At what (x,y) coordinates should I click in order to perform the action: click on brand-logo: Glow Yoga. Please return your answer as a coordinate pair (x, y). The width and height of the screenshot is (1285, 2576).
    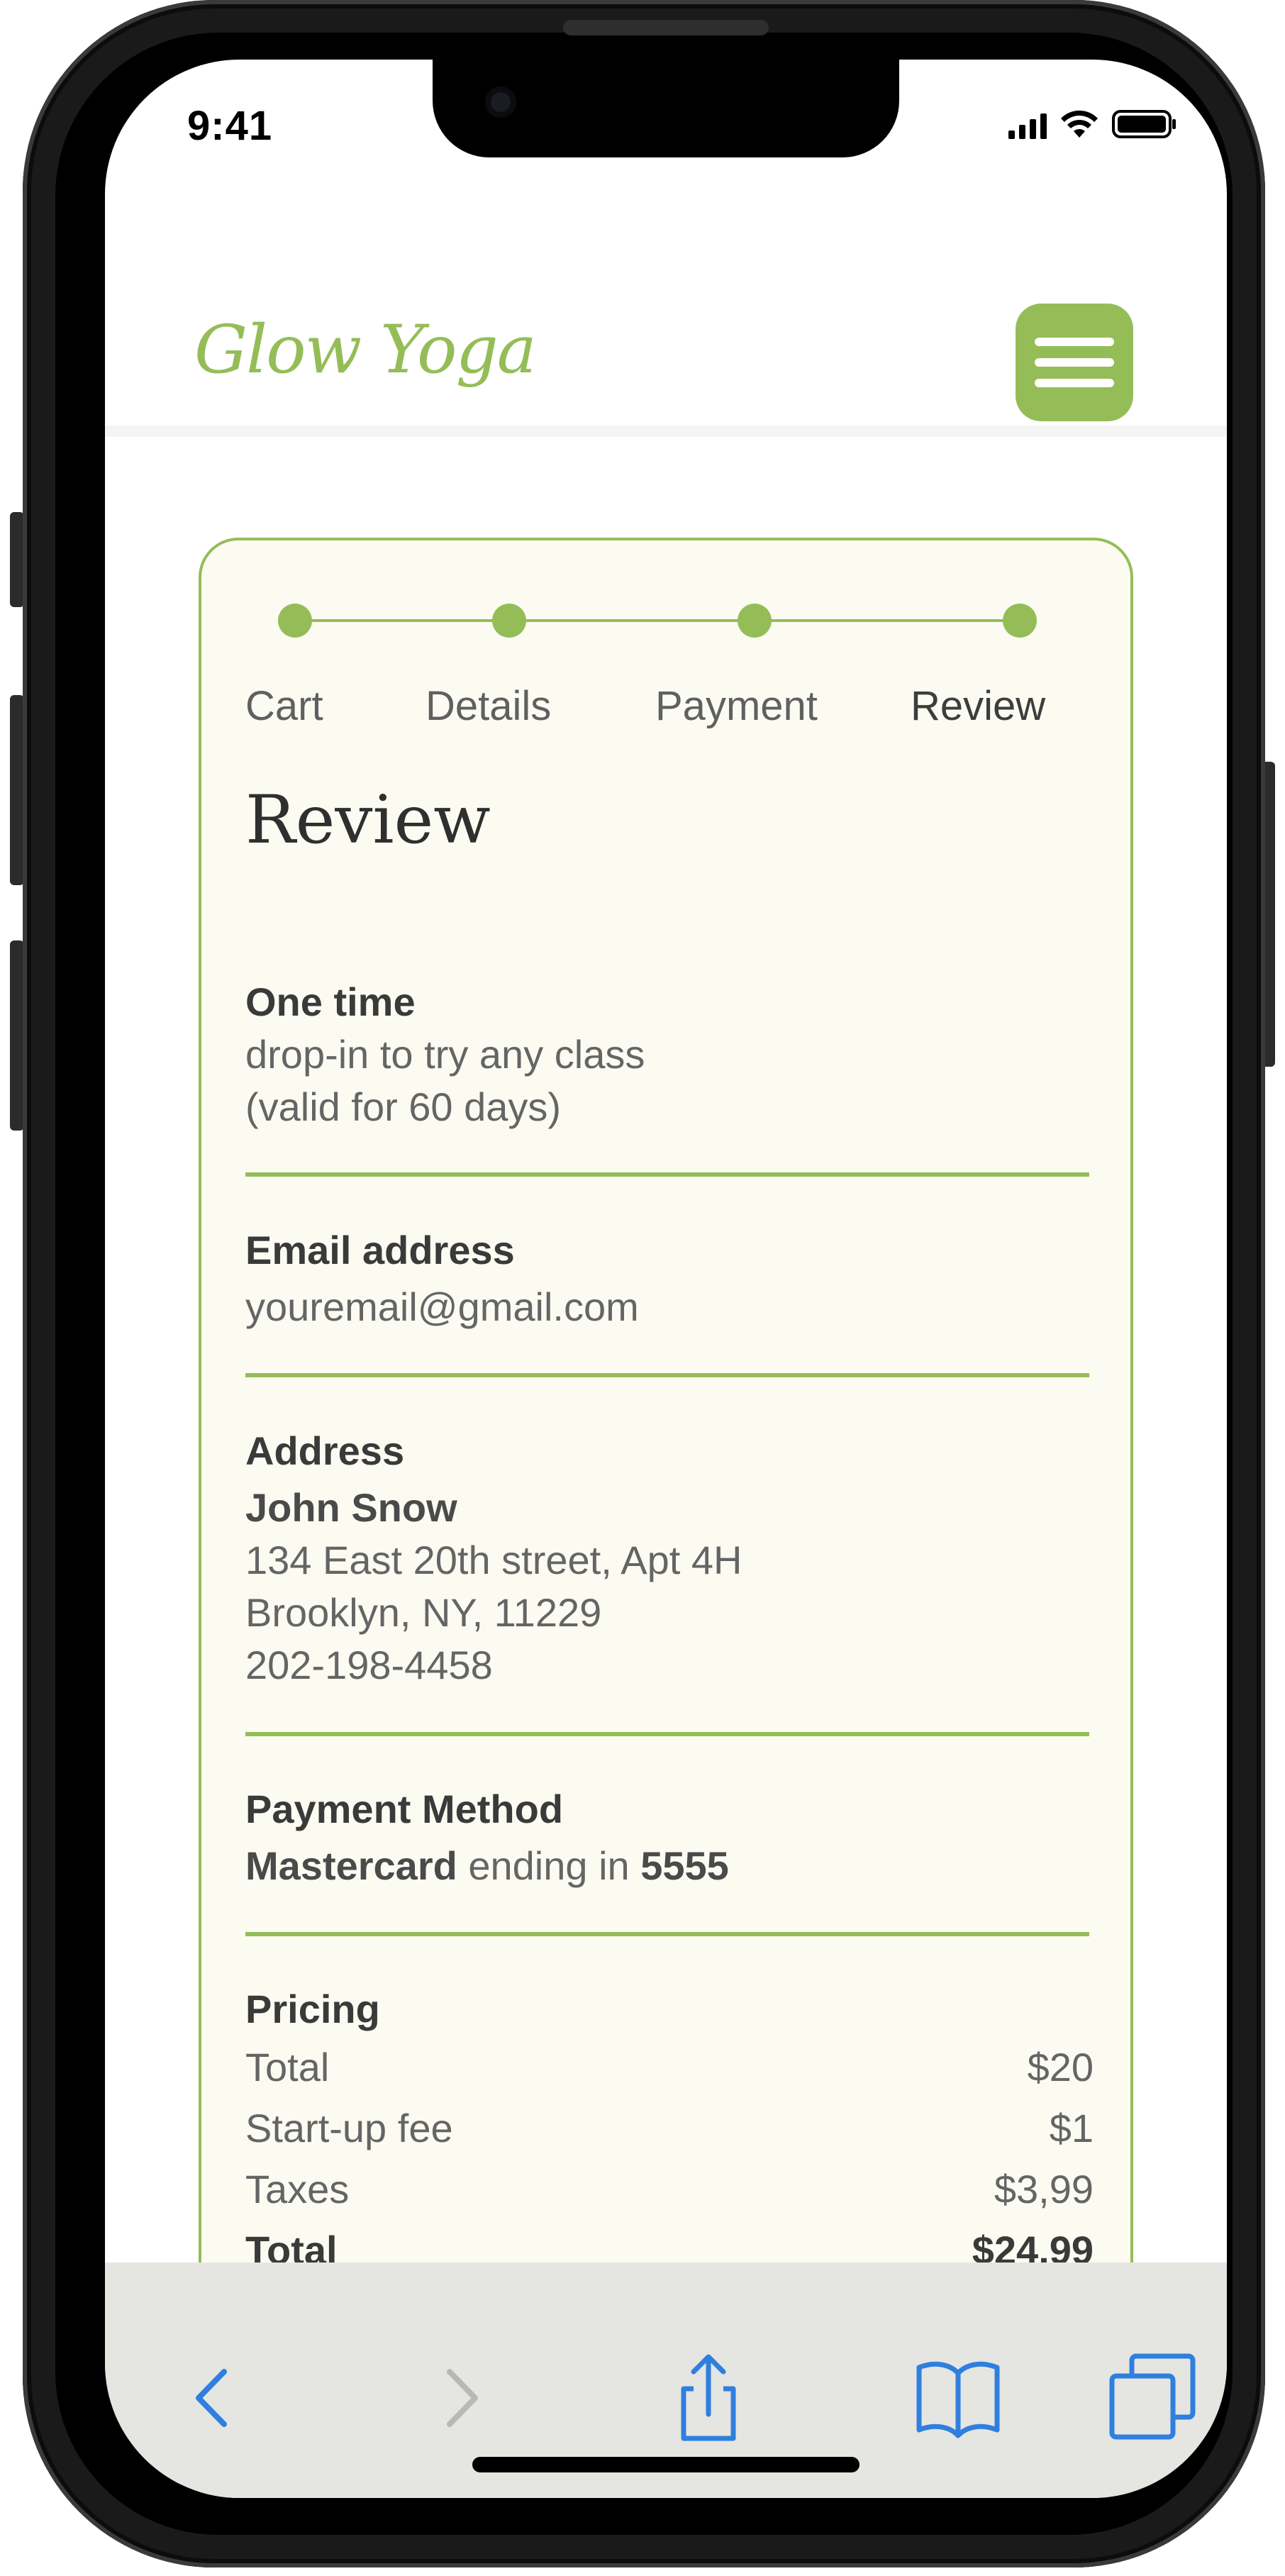
    Looking at the image, I should click on (366, 350).